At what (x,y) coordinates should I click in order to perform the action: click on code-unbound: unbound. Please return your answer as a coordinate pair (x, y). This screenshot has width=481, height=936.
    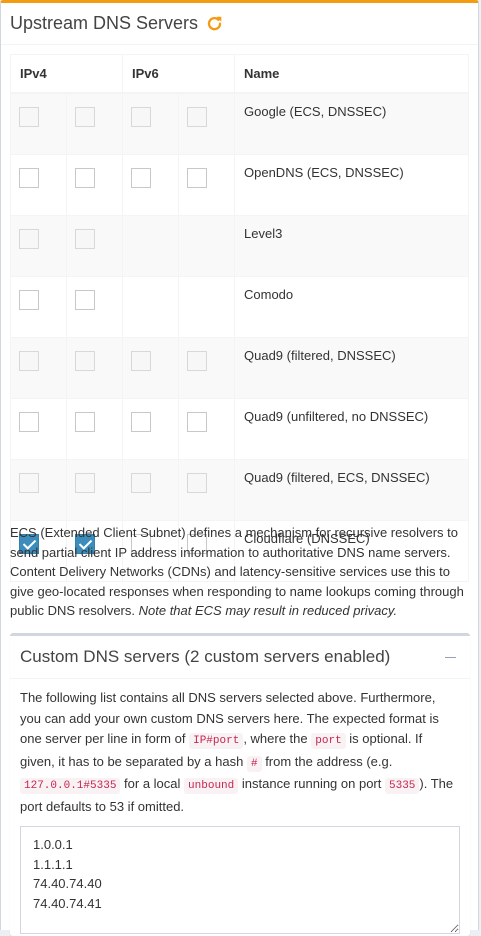
    Looking at the image, I should click on (211, 786).